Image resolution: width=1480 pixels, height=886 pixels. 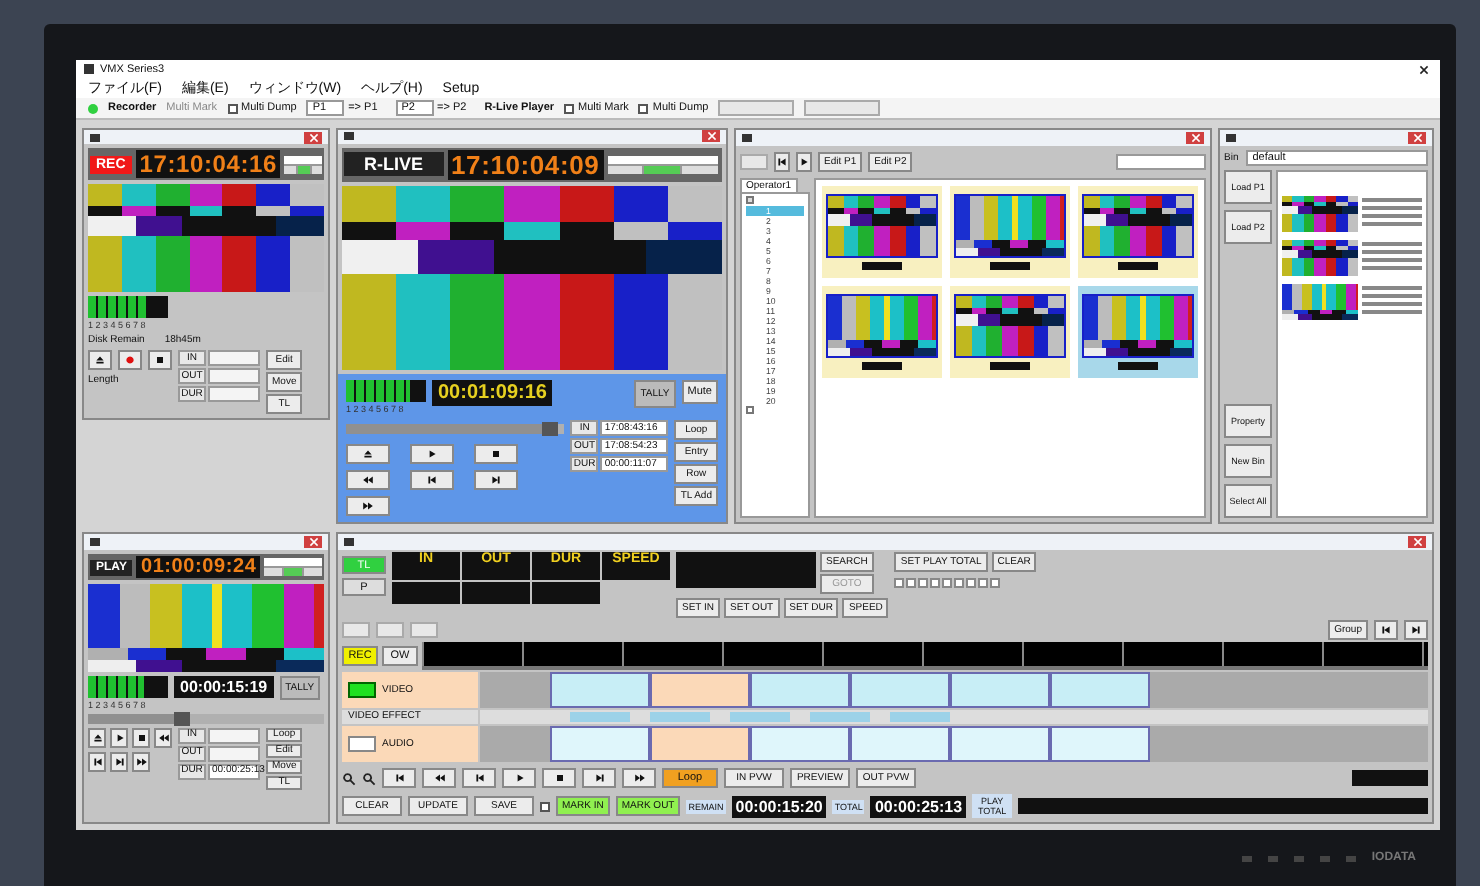 I want to click on checkbox, so click(x=545, y=806).